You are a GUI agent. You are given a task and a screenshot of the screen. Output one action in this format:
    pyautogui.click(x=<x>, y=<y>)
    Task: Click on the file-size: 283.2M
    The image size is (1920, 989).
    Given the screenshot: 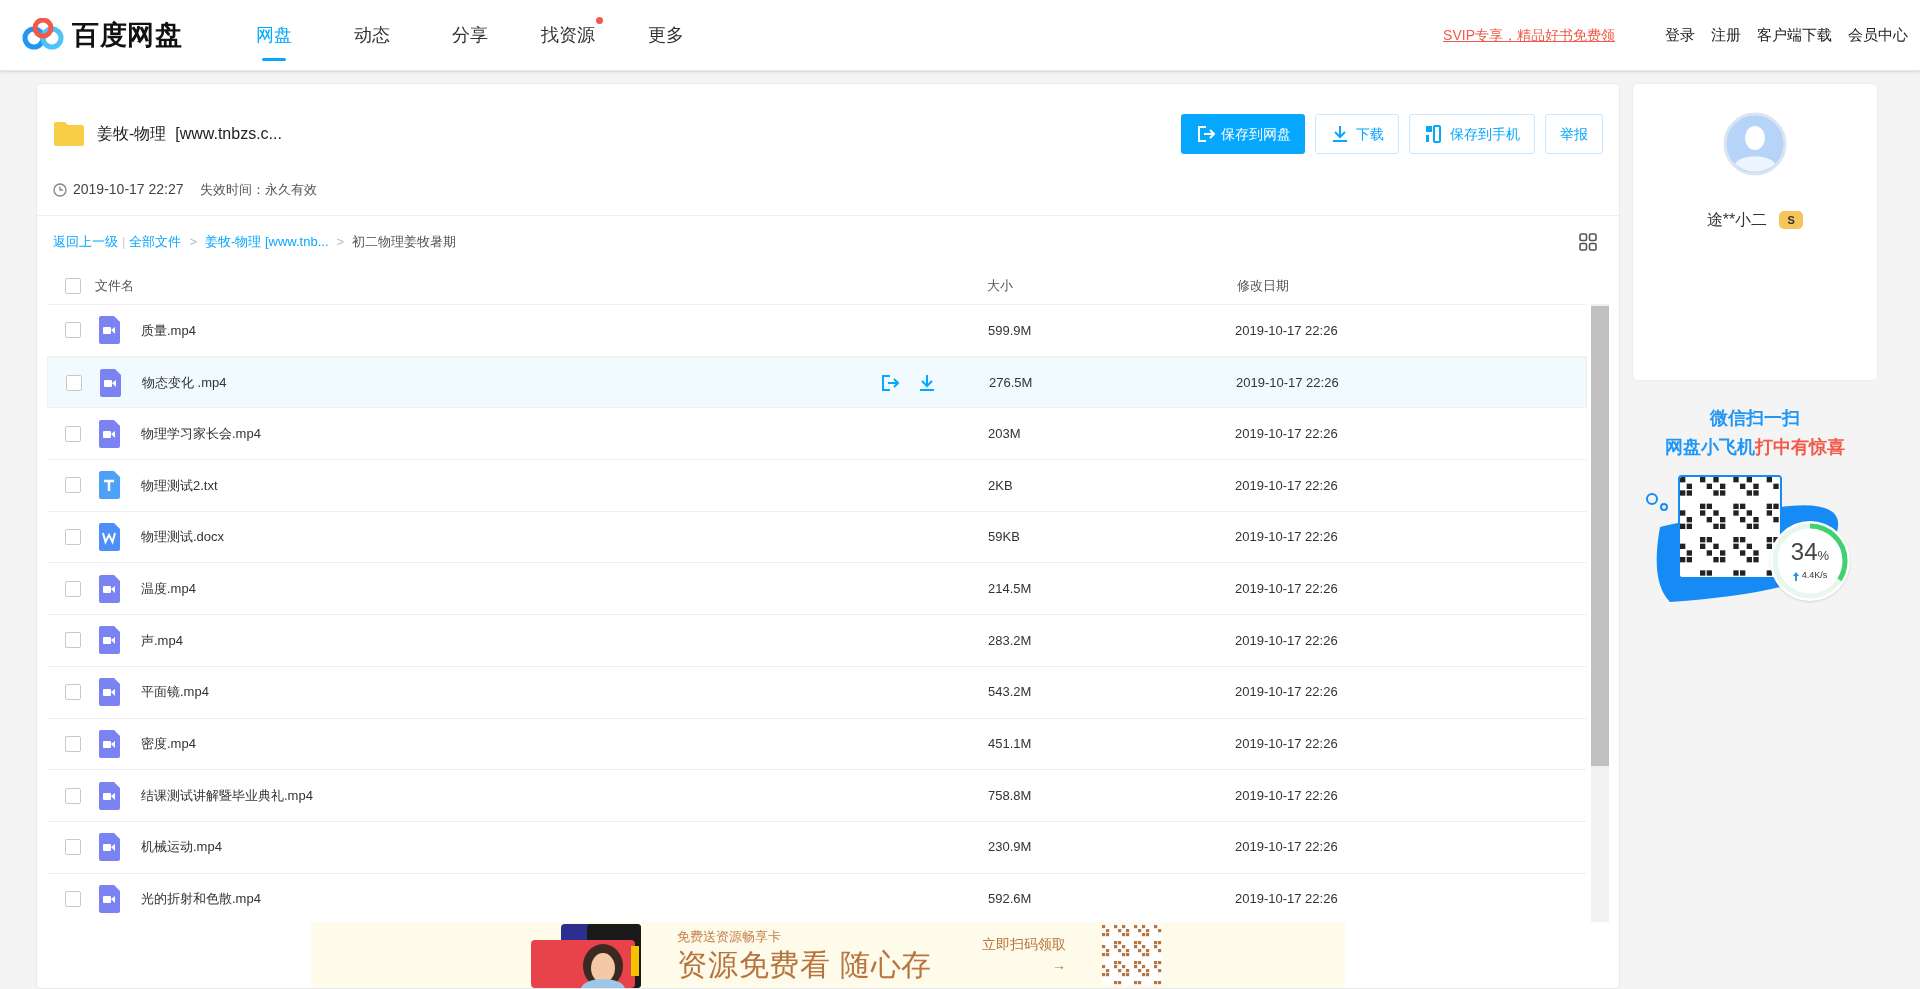 What is the action you would take?
    pyautogui.click(x=1010, y=640)
    